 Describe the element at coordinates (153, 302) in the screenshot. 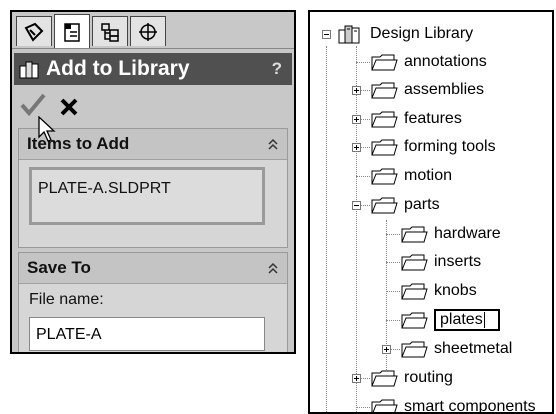

I see `save-to-group: Save To File name: PLATE-A` at that location.